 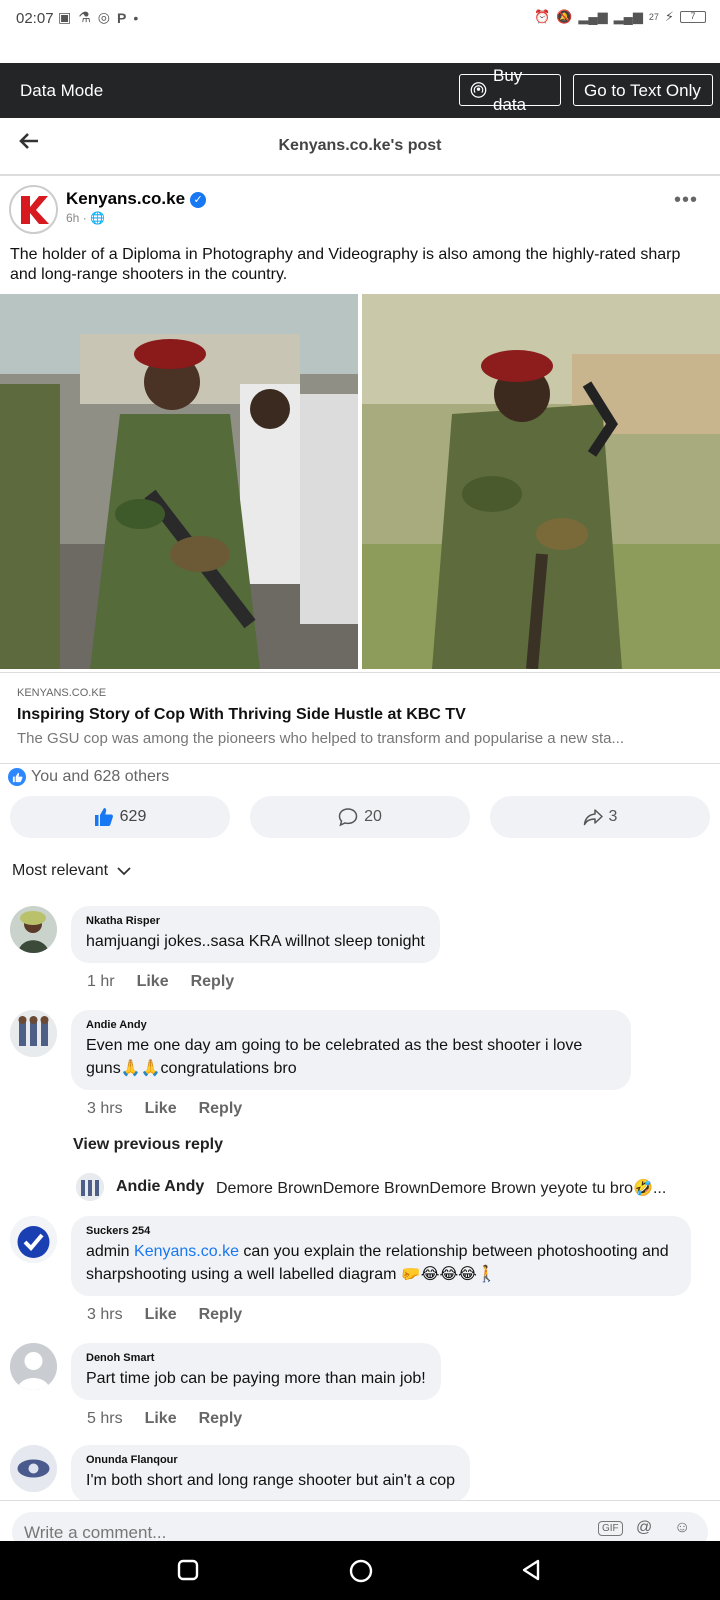 I want to click on text-only-label: Go to Text Only, so click(x=642, y=90).